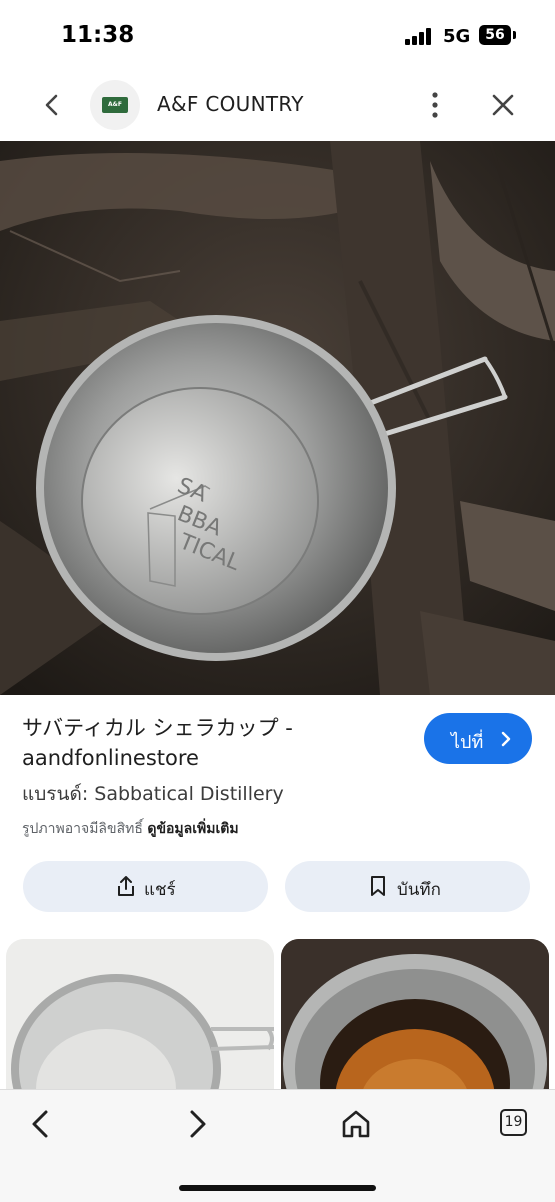 The width and height of the screenshot is (555, 1202). I want to click on forward-icon, so click(198, 1124).